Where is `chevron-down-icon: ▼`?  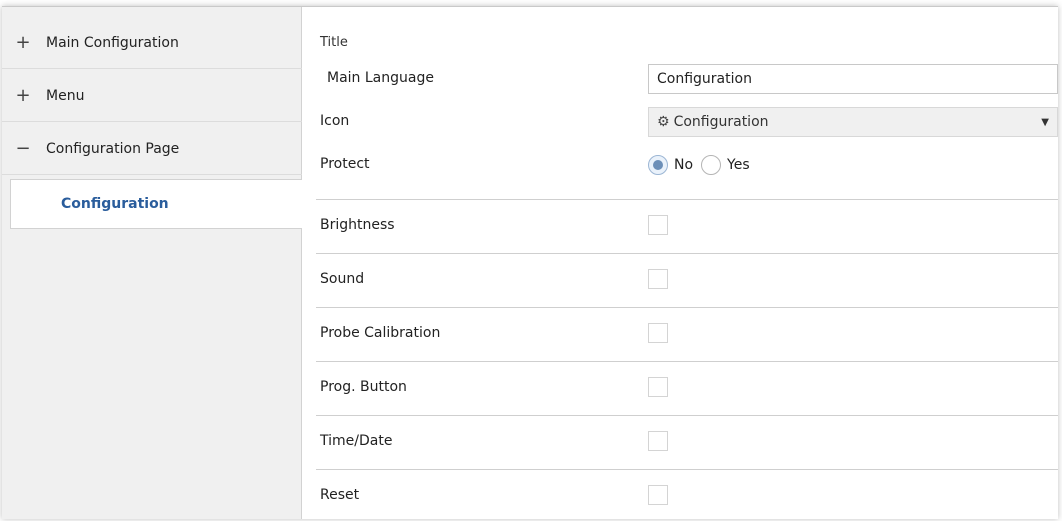 chevron-down-icon: ▼ is located at coordinates (1045, 122).